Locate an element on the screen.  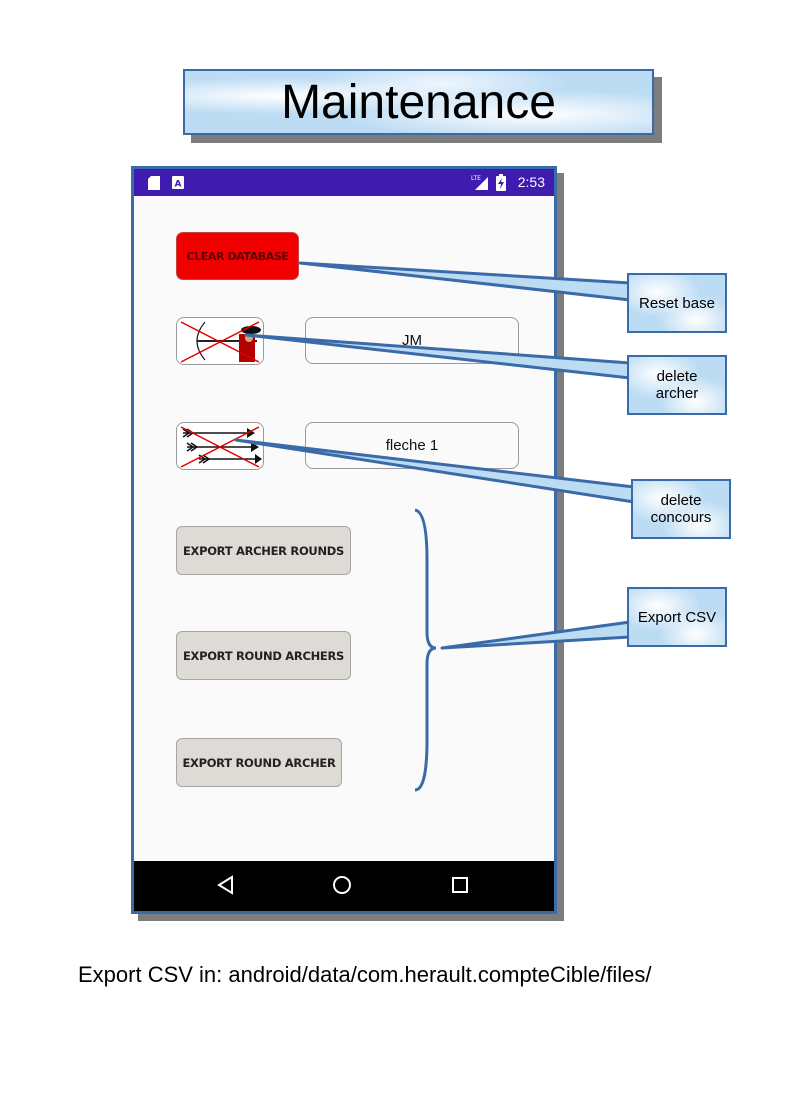
delete-concours-callout: delete concours is located at coordinates (681, 509).